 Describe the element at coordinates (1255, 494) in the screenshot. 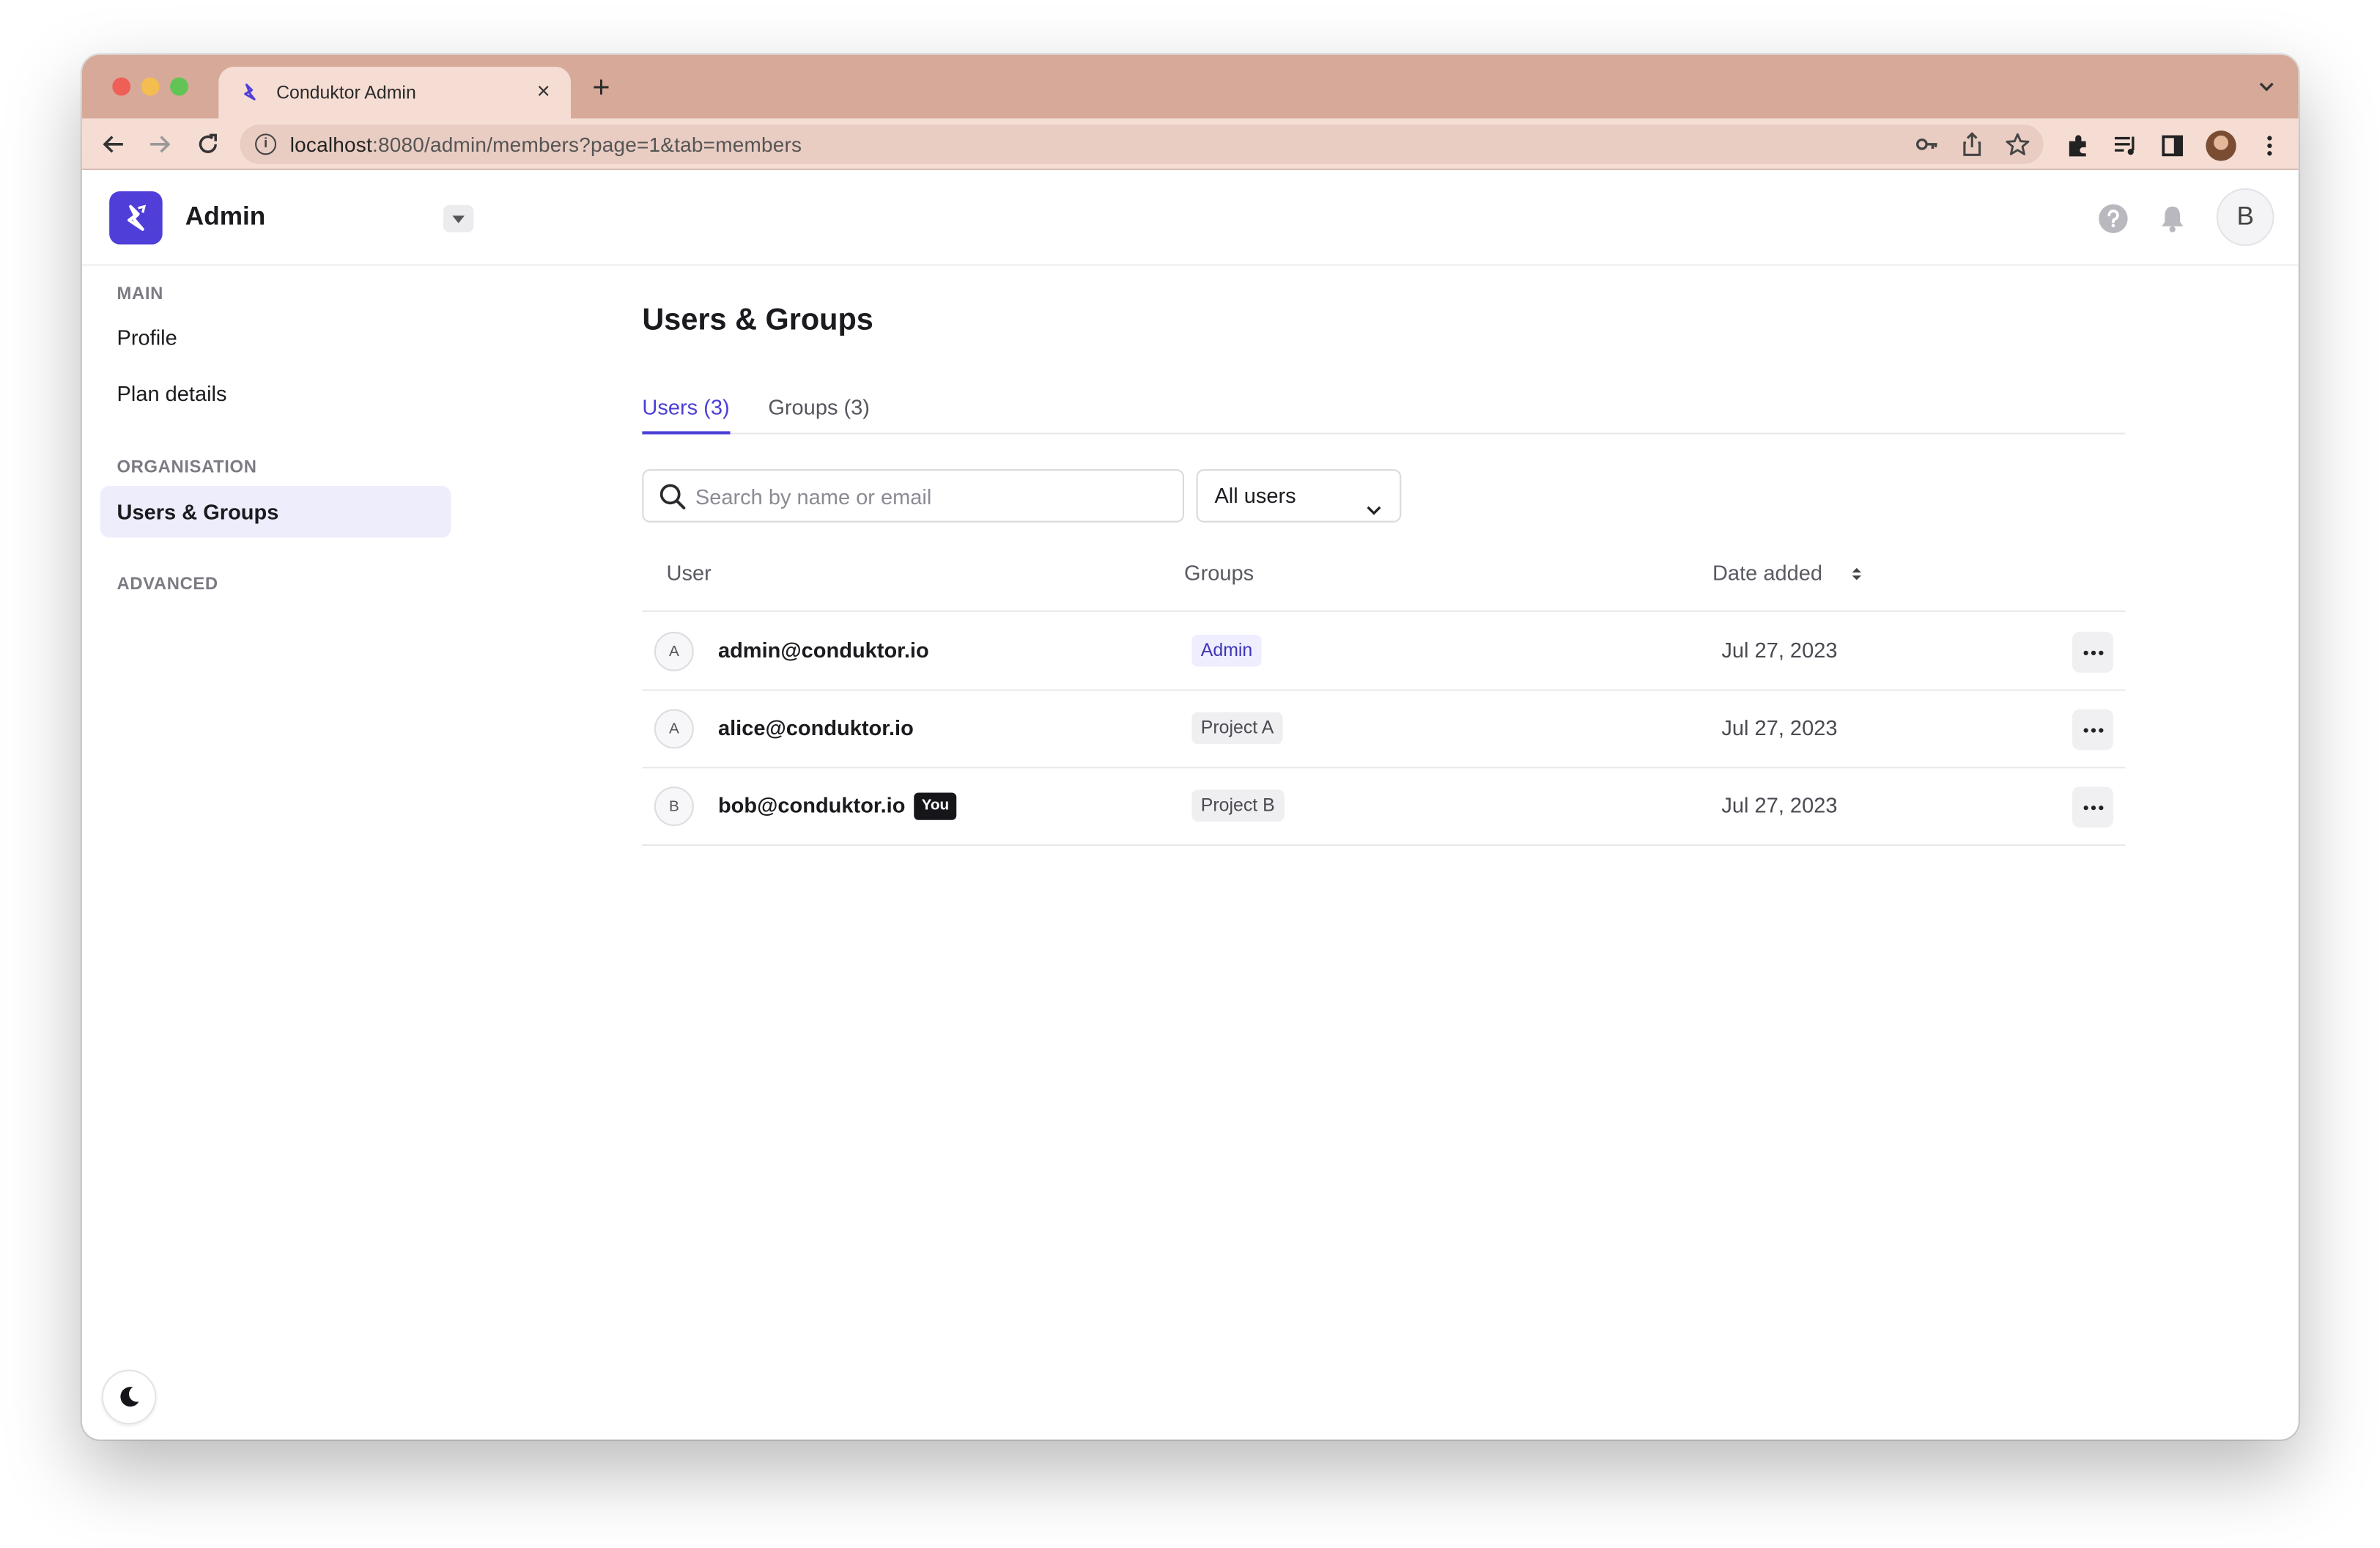

I see `user-filter-value: All users` at that location.